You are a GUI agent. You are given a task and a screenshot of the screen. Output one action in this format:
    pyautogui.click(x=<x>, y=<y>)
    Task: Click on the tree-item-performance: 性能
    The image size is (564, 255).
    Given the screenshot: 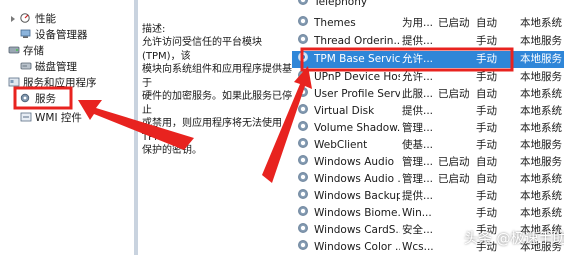 What is the action you would take?
    pyautogui.click(x=38, y=19)
    